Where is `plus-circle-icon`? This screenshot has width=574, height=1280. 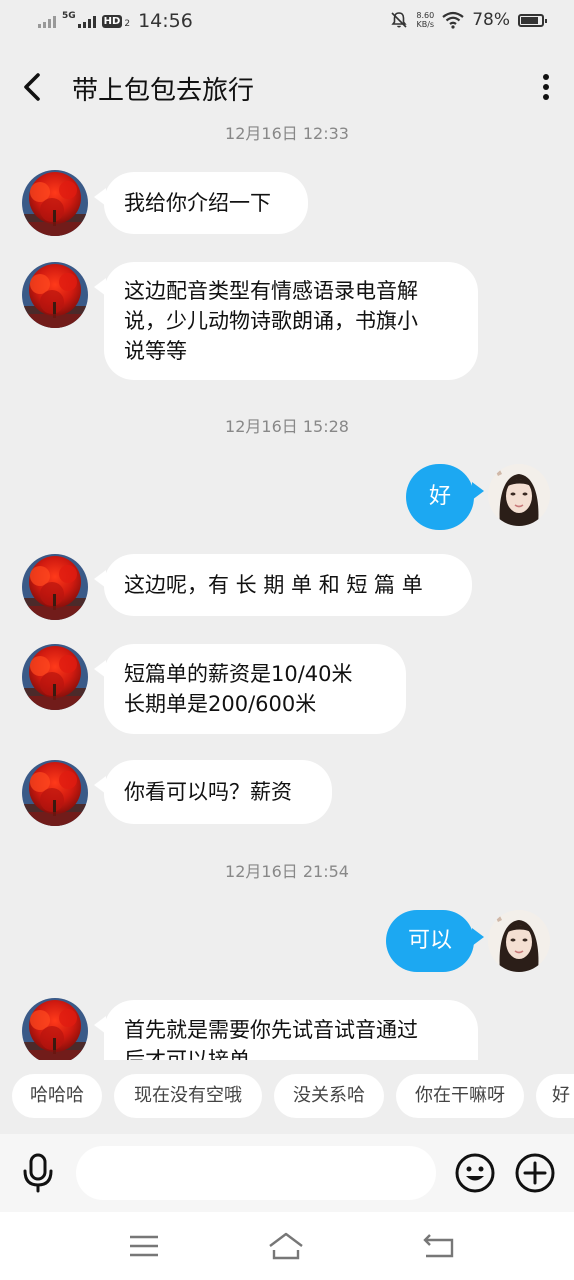 plus-circle-icon is located at coordinates (535, 1173).